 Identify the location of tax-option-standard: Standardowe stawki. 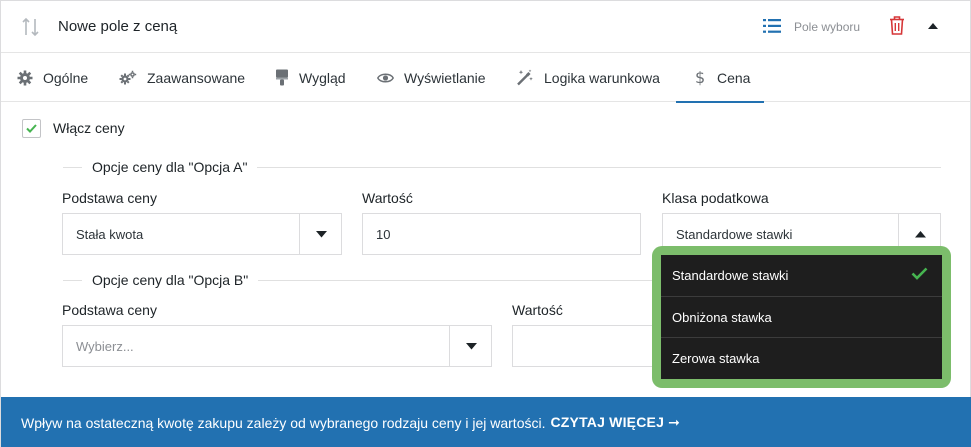
(801, 275).